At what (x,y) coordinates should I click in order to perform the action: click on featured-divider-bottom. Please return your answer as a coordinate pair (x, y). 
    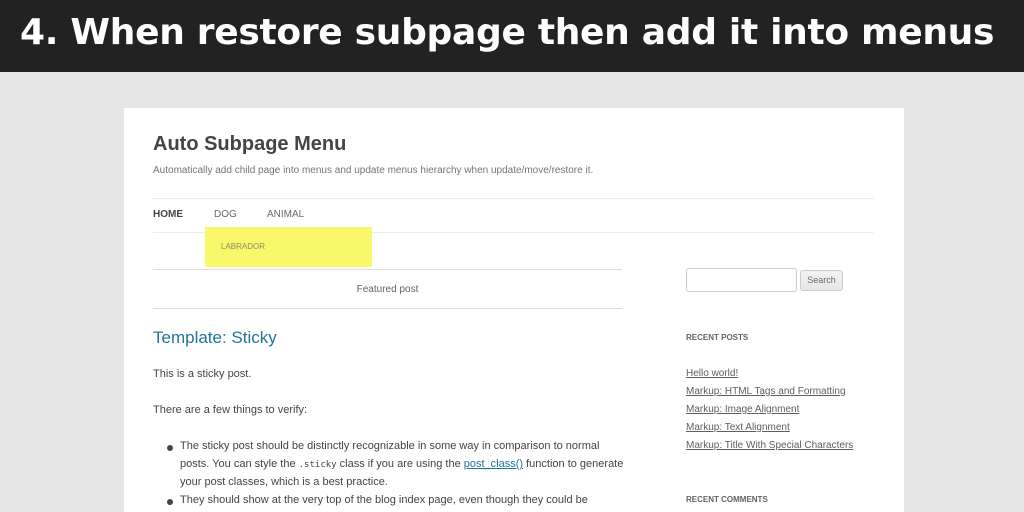
    Looking at the image, I should click on (387, 308).